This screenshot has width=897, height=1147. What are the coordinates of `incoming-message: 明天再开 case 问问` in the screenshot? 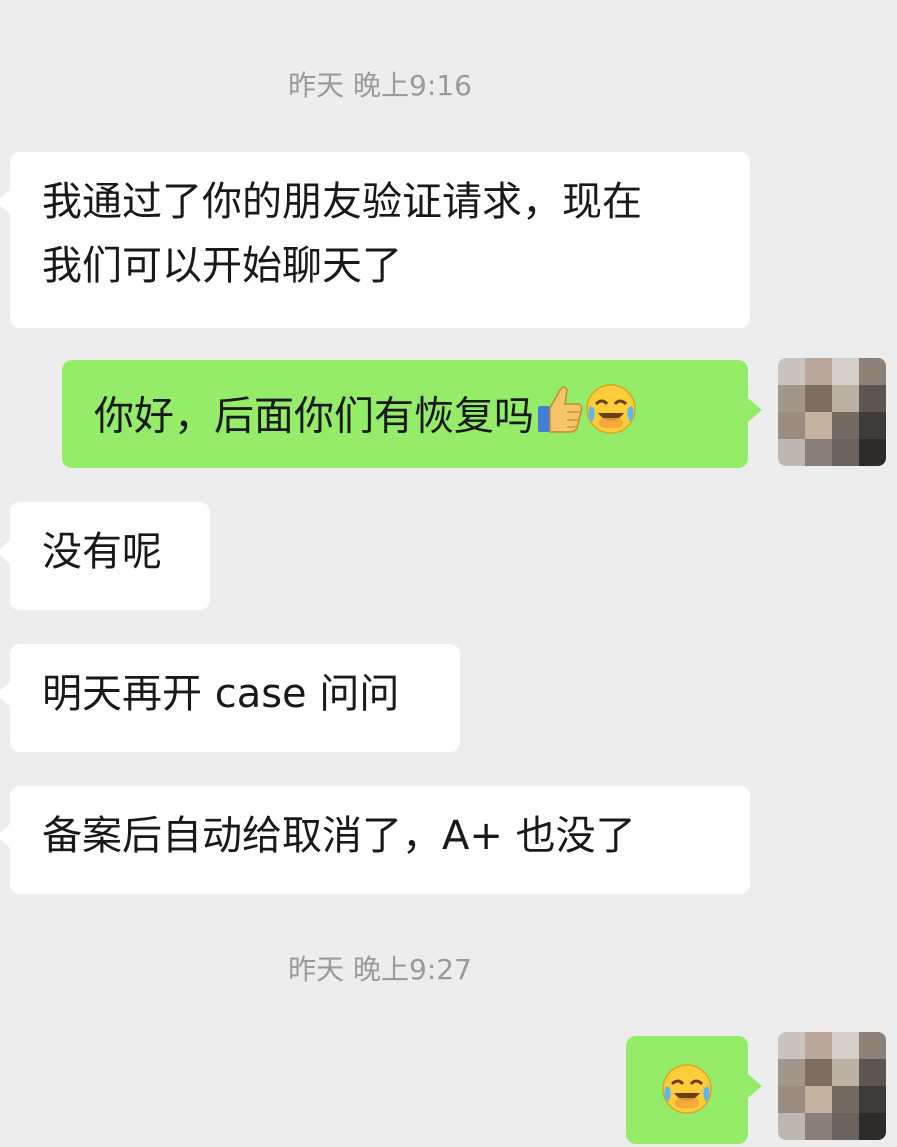 It's located at (230, 698).